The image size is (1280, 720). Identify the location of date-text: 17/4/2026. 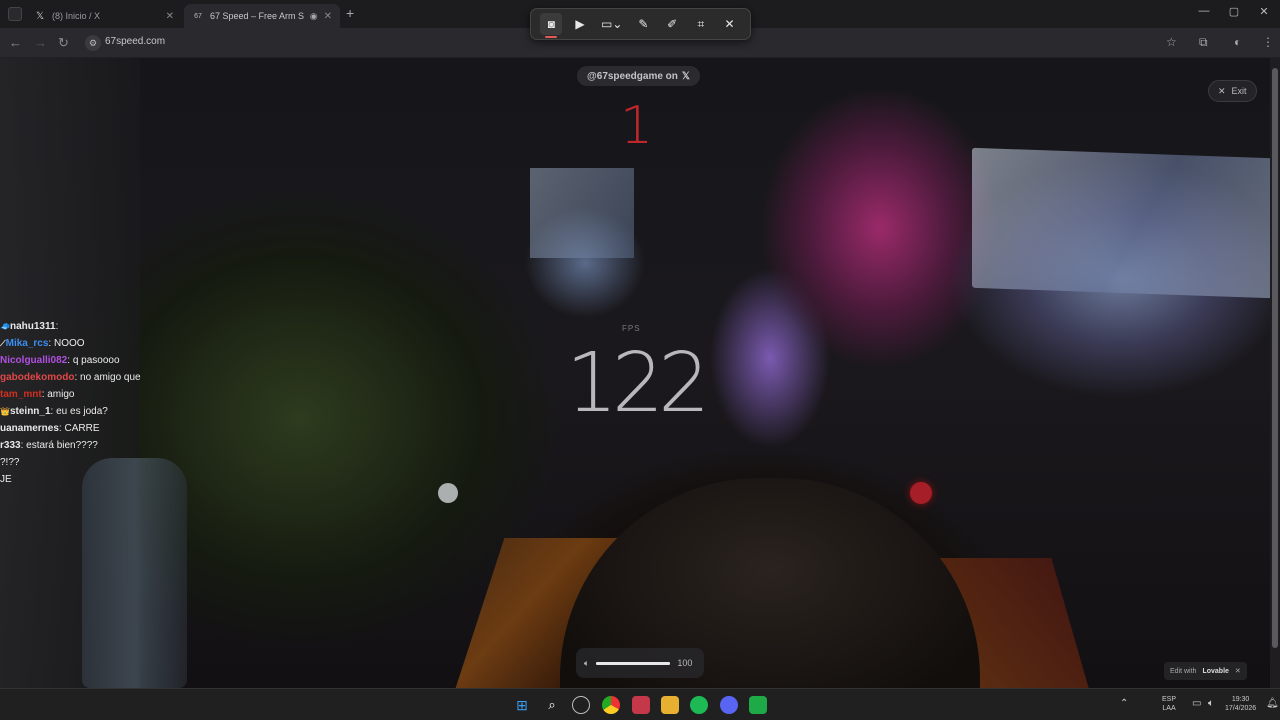
(1241, 708).